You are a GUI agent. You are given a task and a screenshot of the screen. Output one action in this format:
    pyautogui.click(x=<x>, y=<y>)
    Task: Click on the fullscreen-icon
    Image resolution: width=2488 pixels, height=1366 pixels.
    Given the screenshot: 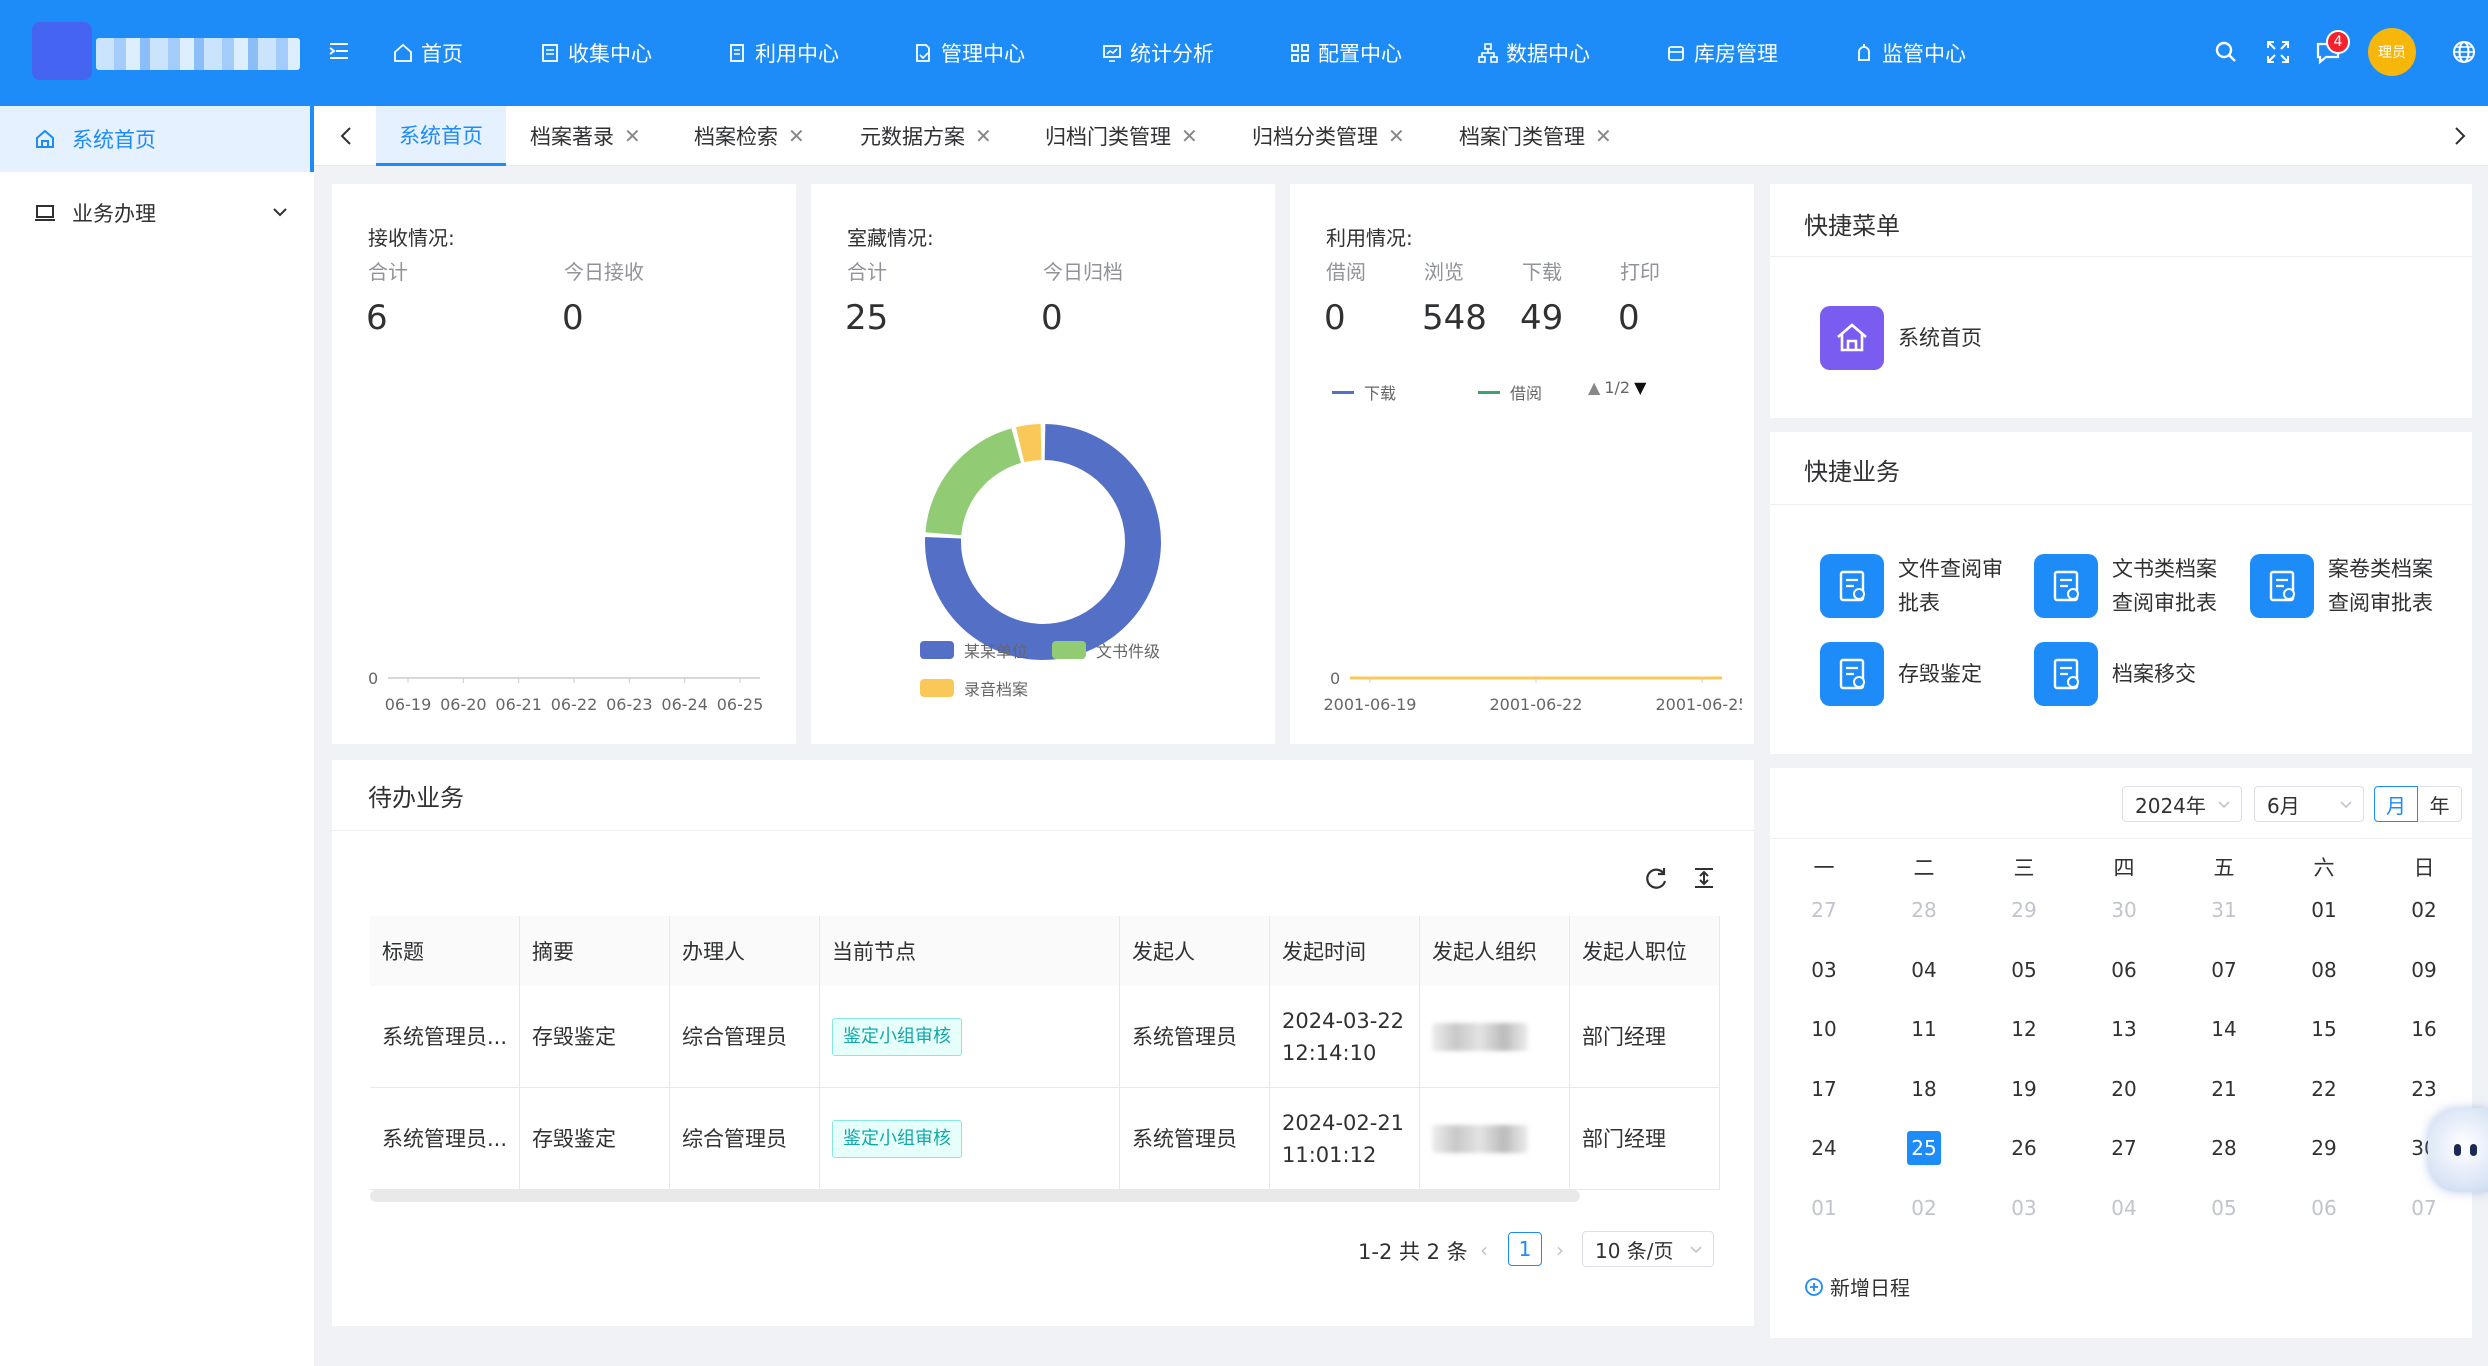 What is the action you would take?
    pyautogui.click(x=2278, y=52)
    